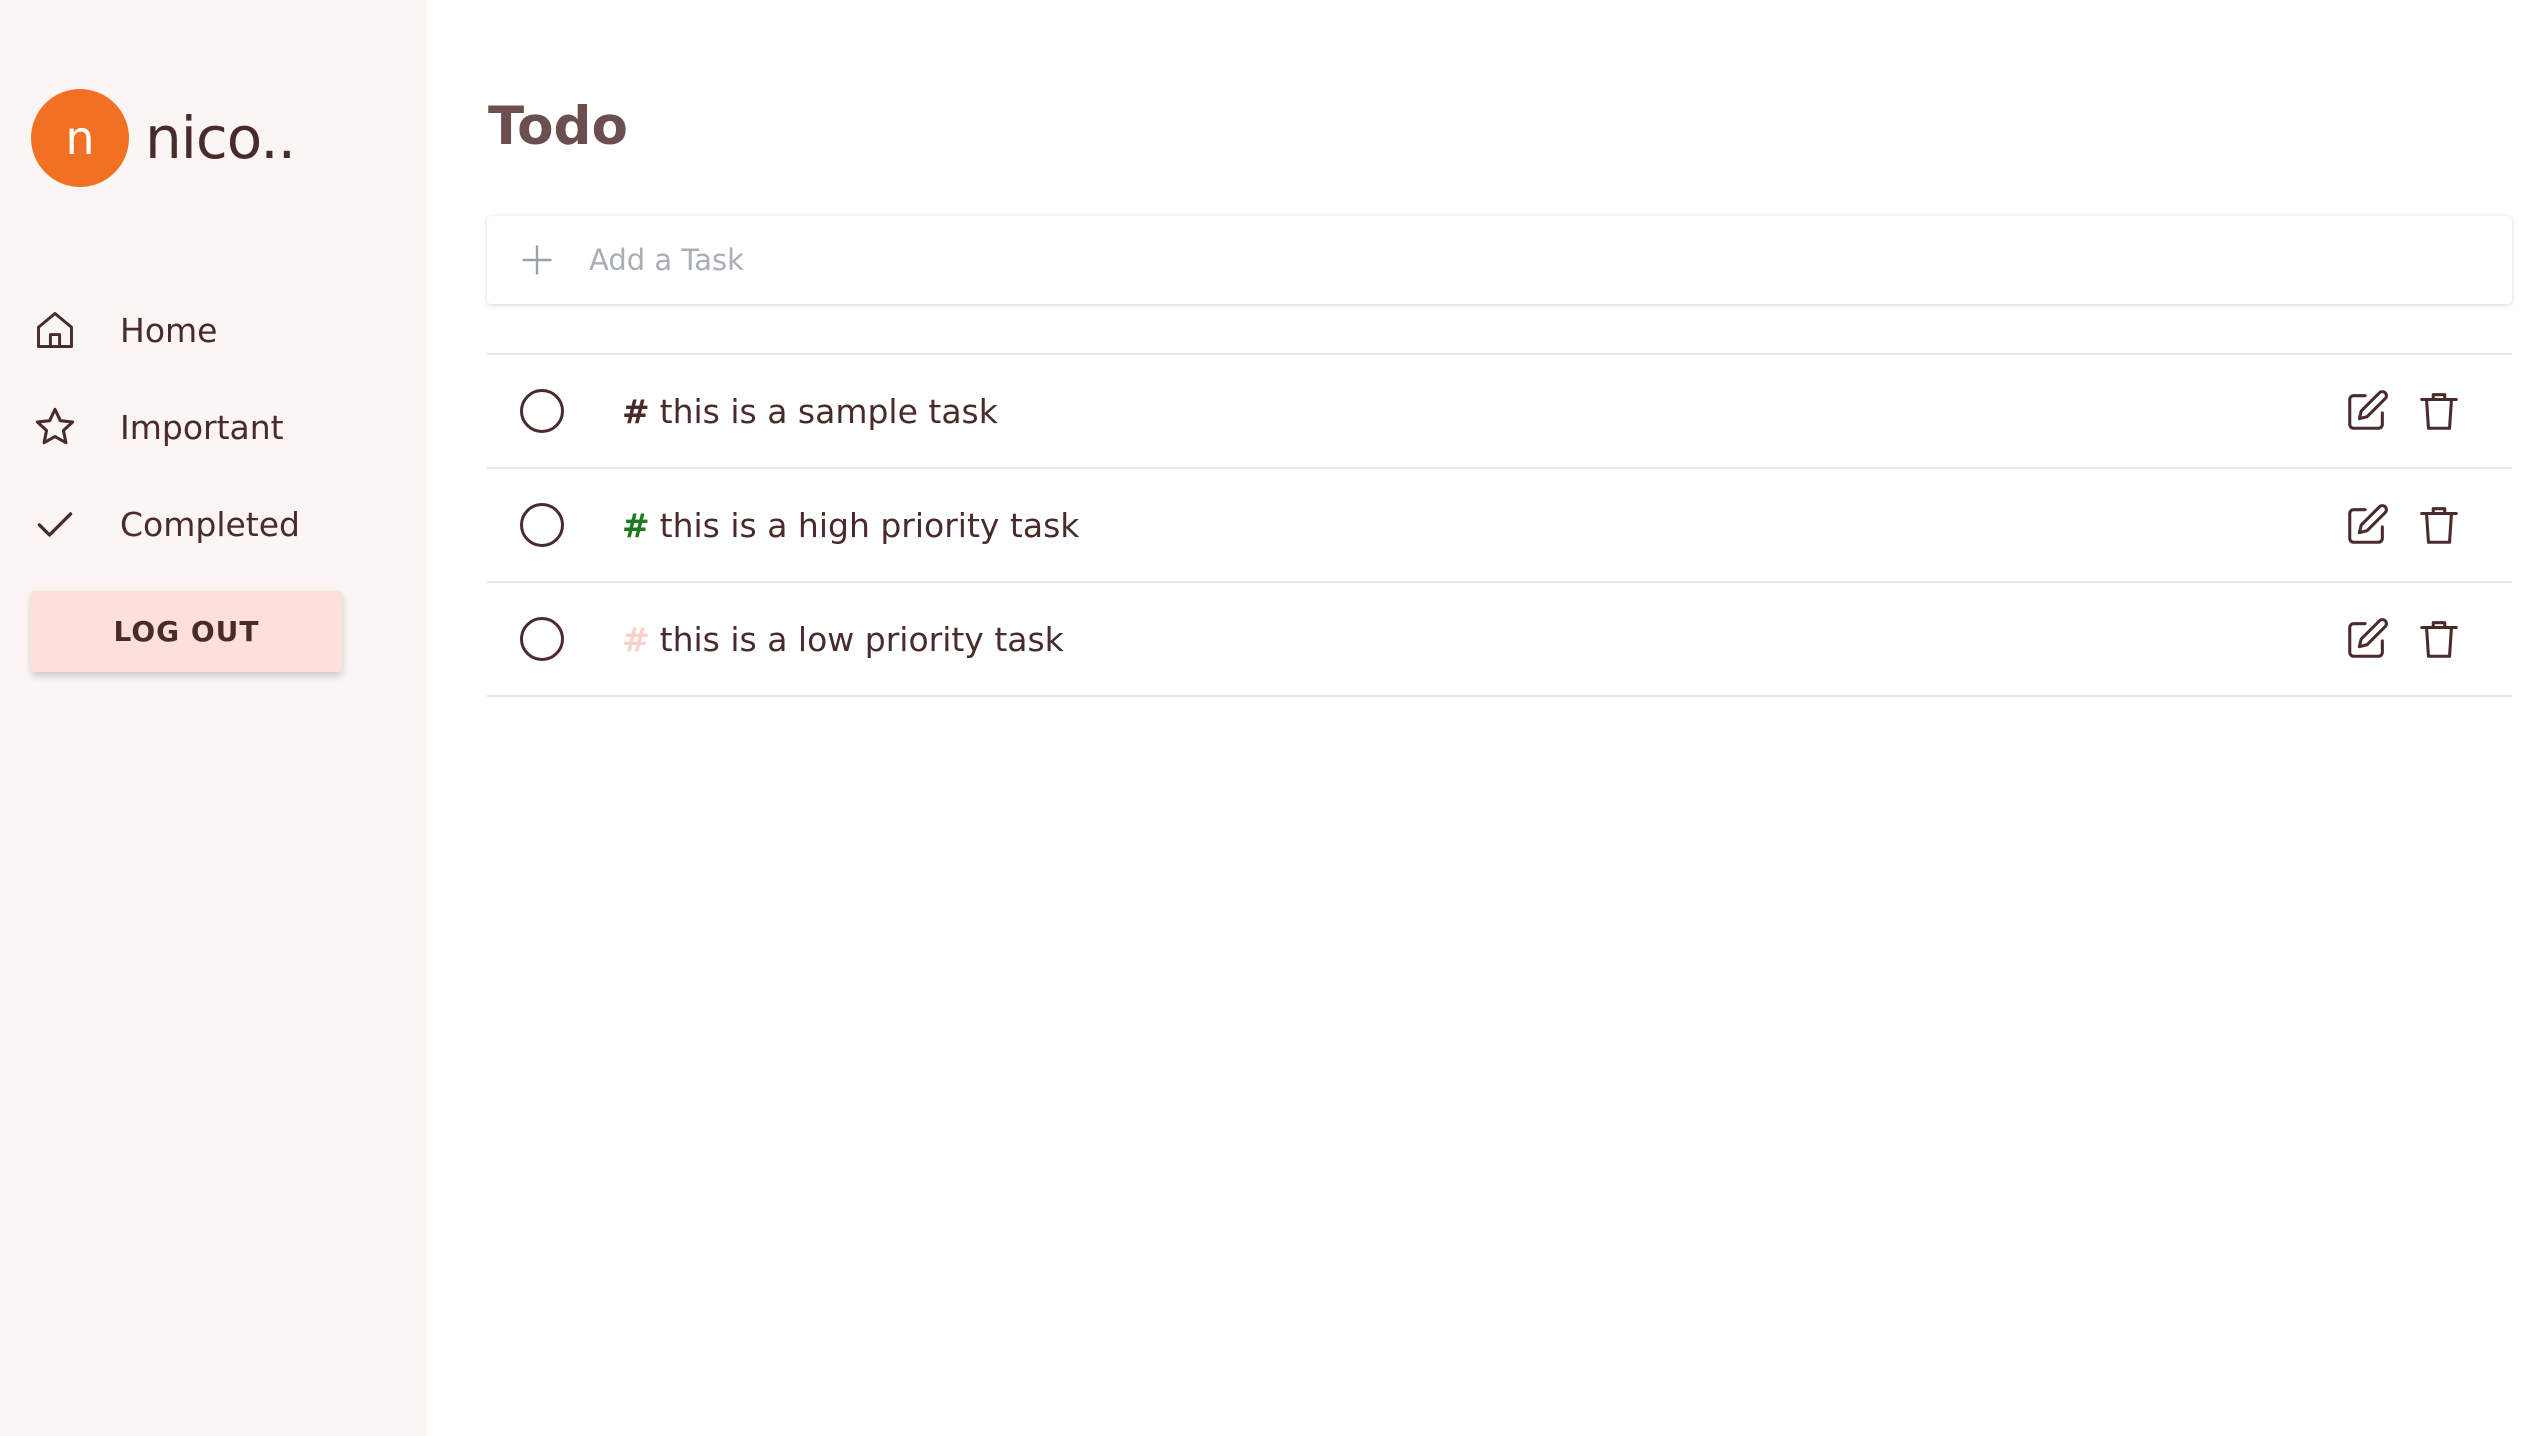  I want to click on avatar-initial: n, so click(80, 138).